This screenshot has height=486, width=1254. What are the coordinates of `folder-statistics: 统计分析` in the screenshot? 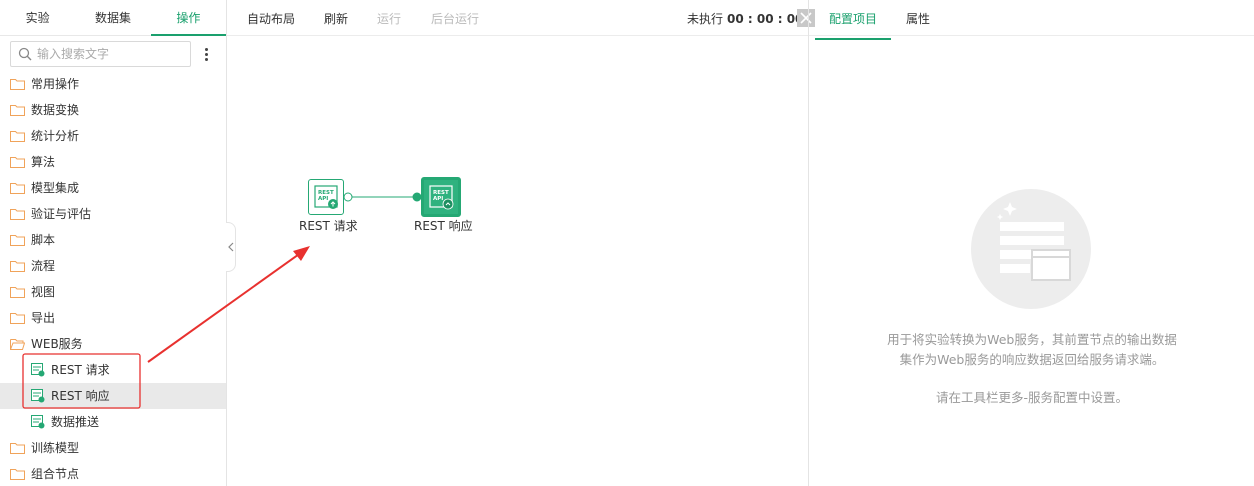 It's located at (113, 136).